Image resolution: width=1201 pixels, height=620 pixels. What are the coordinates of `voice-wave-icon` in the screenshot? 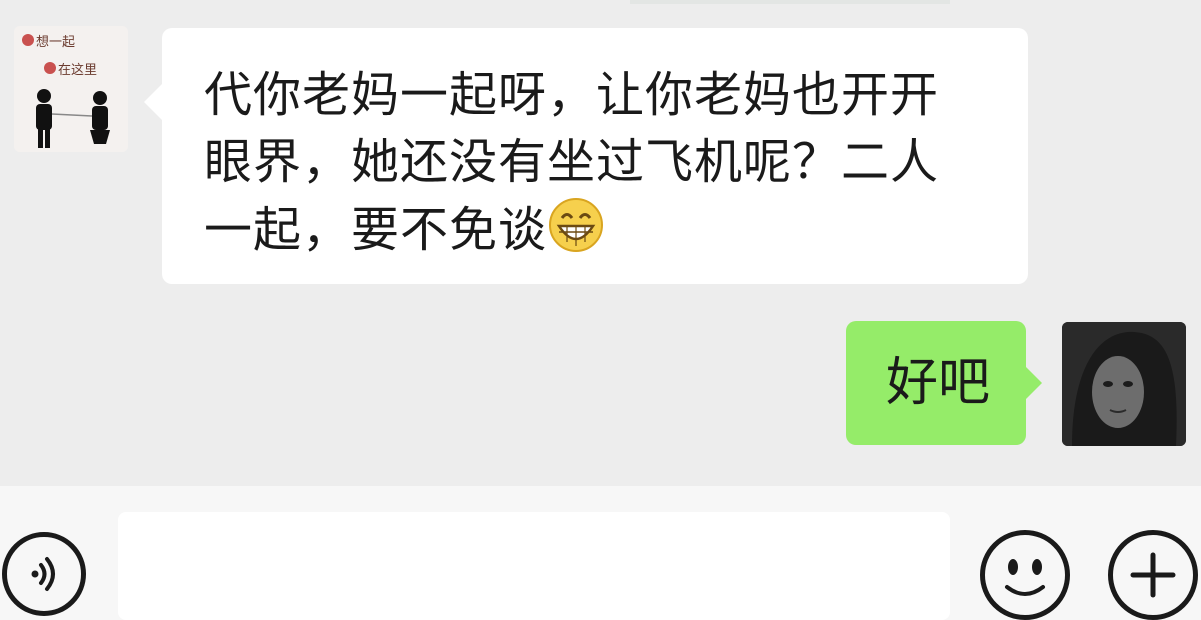 It's located at (43, 574).